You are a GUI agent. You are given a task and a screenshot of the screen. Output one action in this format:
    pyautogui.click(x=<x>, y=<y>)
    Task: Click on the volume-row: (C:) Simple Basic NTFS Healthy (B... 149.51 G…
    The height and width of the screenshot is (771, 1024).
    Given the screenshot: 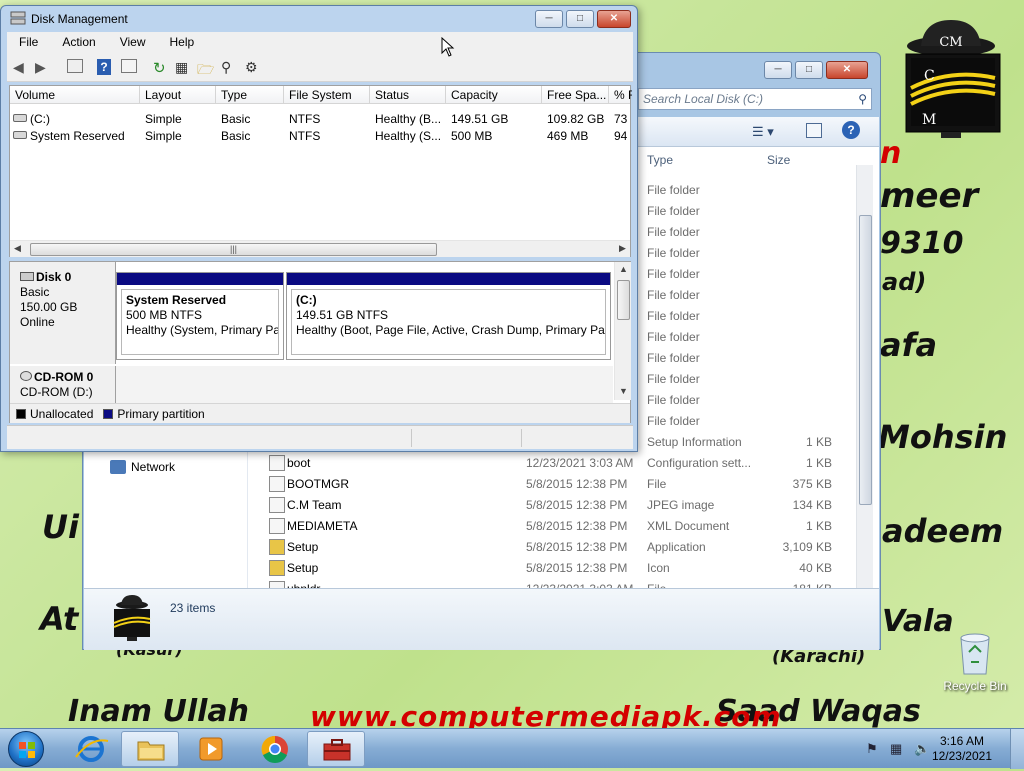 What is the action you would take?
    pyautogui.click(x=320, y=118)
    